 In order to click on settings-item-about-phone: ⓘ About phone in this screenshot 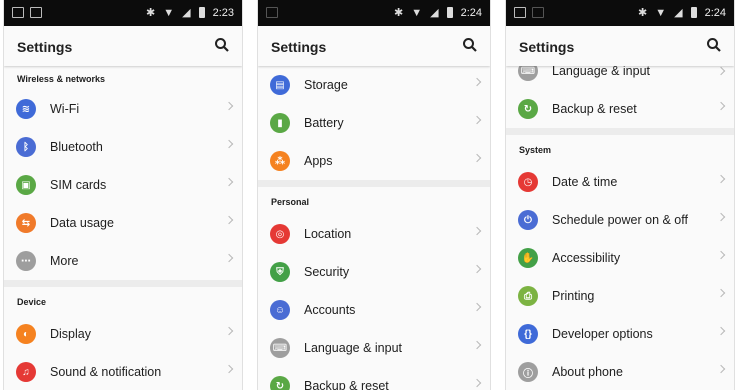, I will do `click(620, 371)`.